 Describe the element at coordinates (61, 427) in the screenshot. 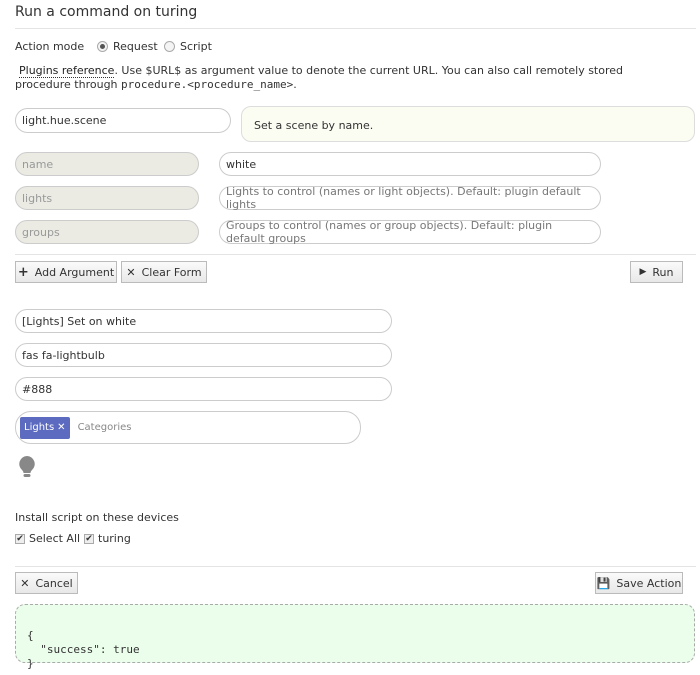

I see `remove-tag-icon: ✕` at that location.